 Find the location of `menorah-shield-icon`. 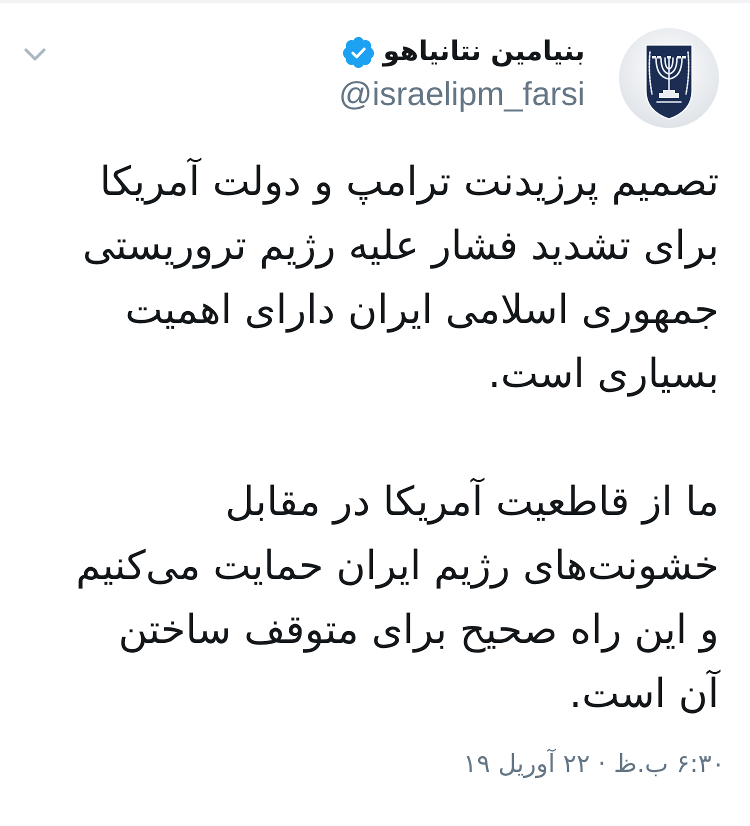

menorah-shield-icon is located at coordinates (669, 78).